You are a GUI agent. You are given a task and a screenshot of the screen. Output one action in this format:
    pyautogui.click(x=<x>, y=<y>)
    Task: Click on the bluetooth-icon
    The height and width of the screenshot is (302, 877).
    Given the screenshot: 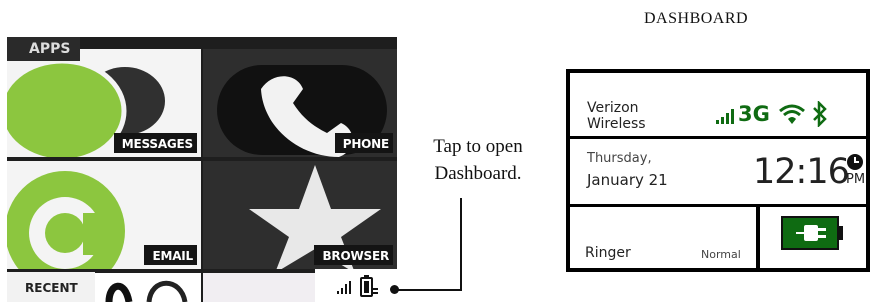 What is the action you would take?
    pyautogui.click(x=820, y=114)
    